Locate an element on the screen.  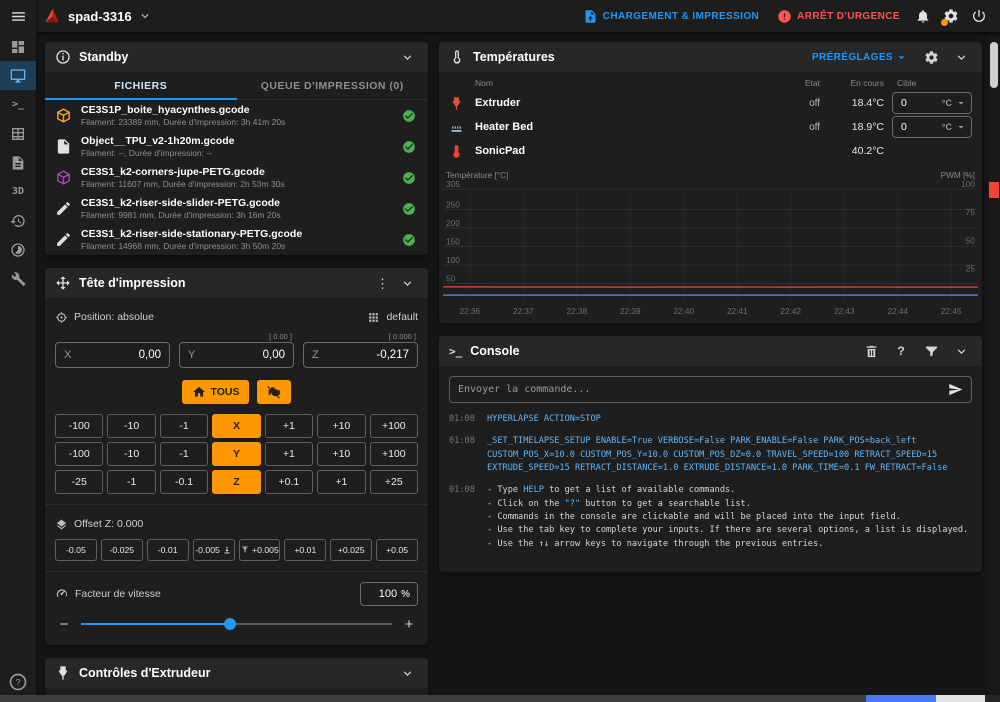
jog-button-z-+25: +25 is located at coordinates (393, 482).